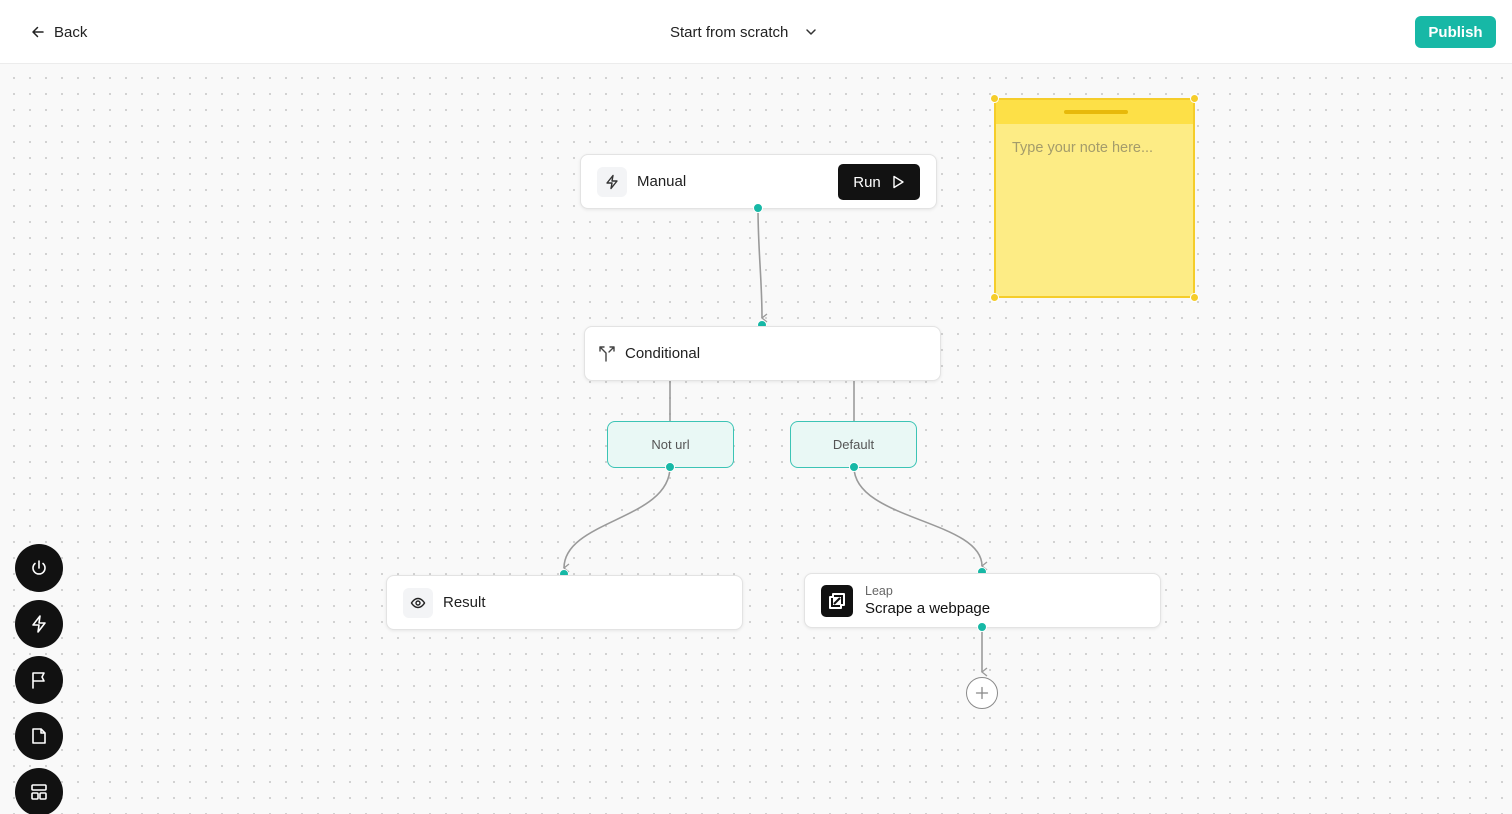 This screenshot has height=814, width=1512. I want to click on manual-output-handle, so click(758, 208).